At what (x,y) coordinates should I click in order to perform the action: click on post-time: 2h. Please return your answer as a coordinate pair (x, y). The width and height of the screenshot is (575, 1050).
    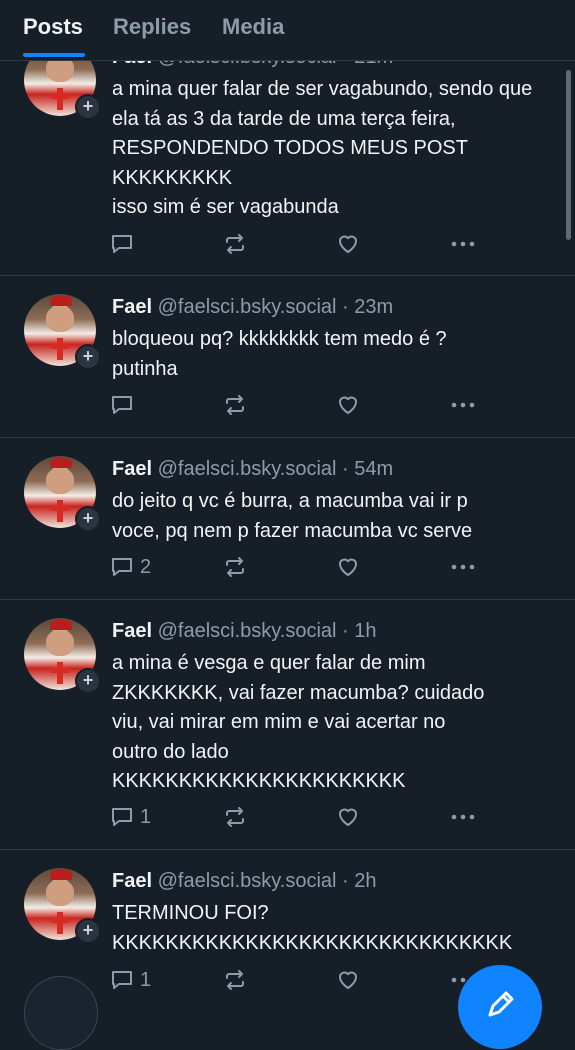
    Looking at the image, I should click on (365, 881).